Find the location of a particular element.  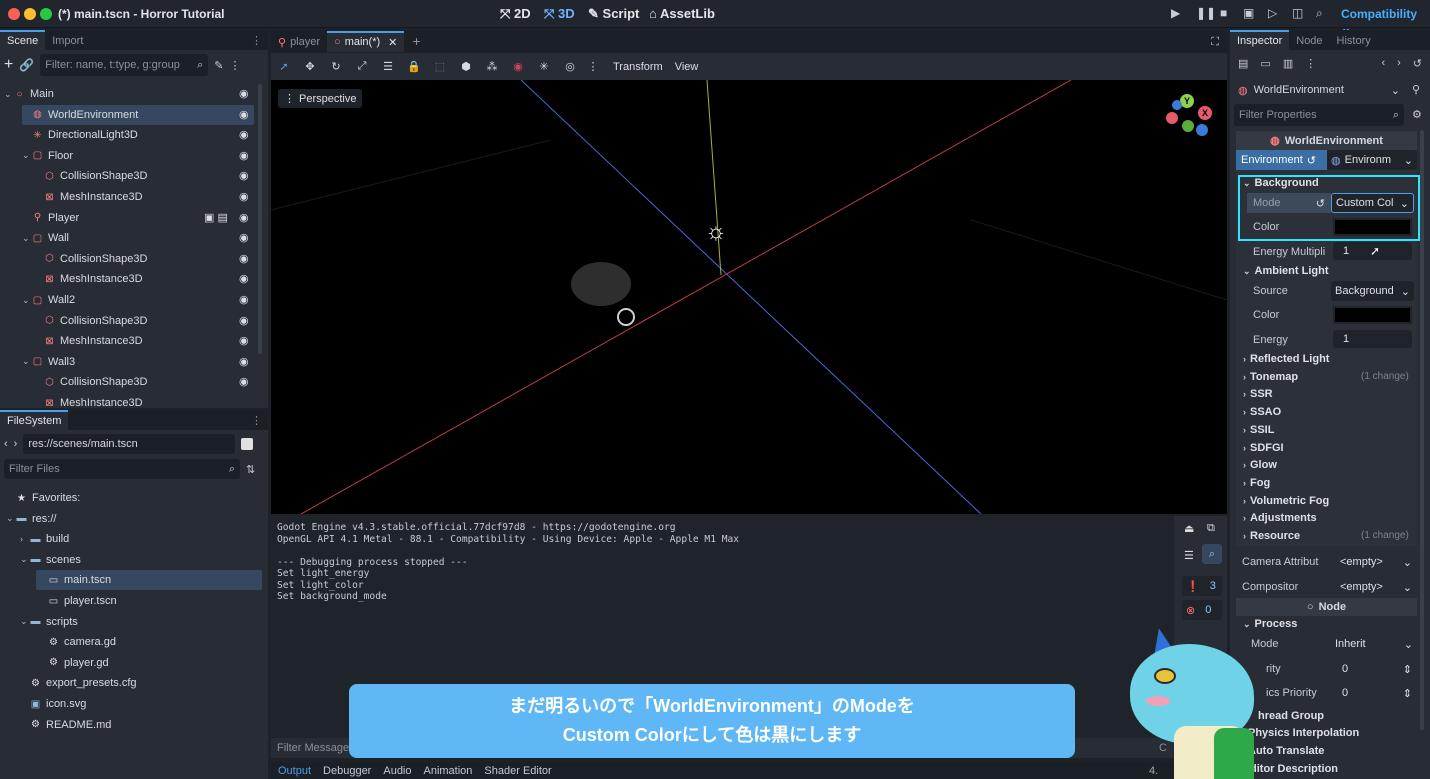

workspace-script-button: ✎ Script is located at coordinates (613, 14).